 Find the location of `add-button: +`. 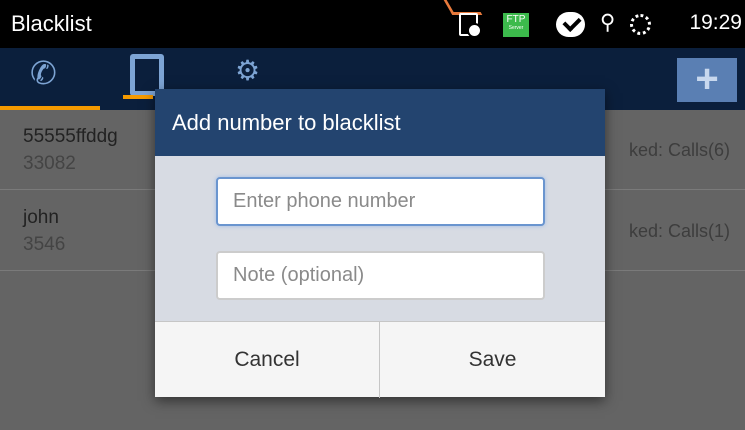

add-button: + is located at coordinates (707, 80).